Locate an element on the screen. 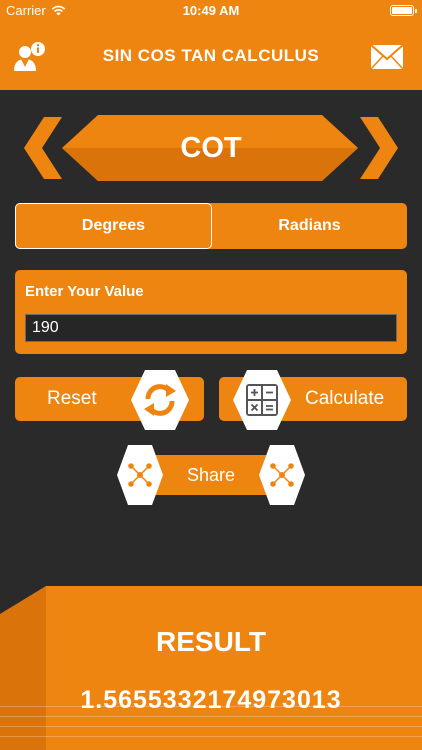 The image size is (422, 750). value-input-panel: Enter Your Value is located at coordinates (211, 312).